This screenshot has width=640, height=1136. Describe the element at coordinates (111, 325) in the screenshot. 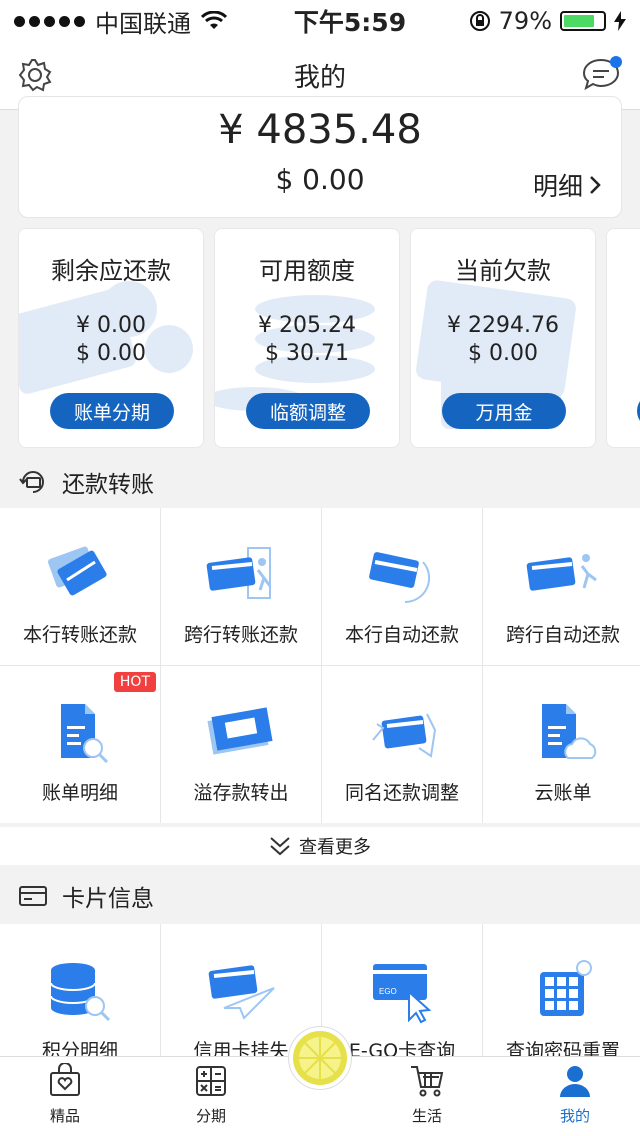

I see `stat-cny: ¥ 0.00` at that location.